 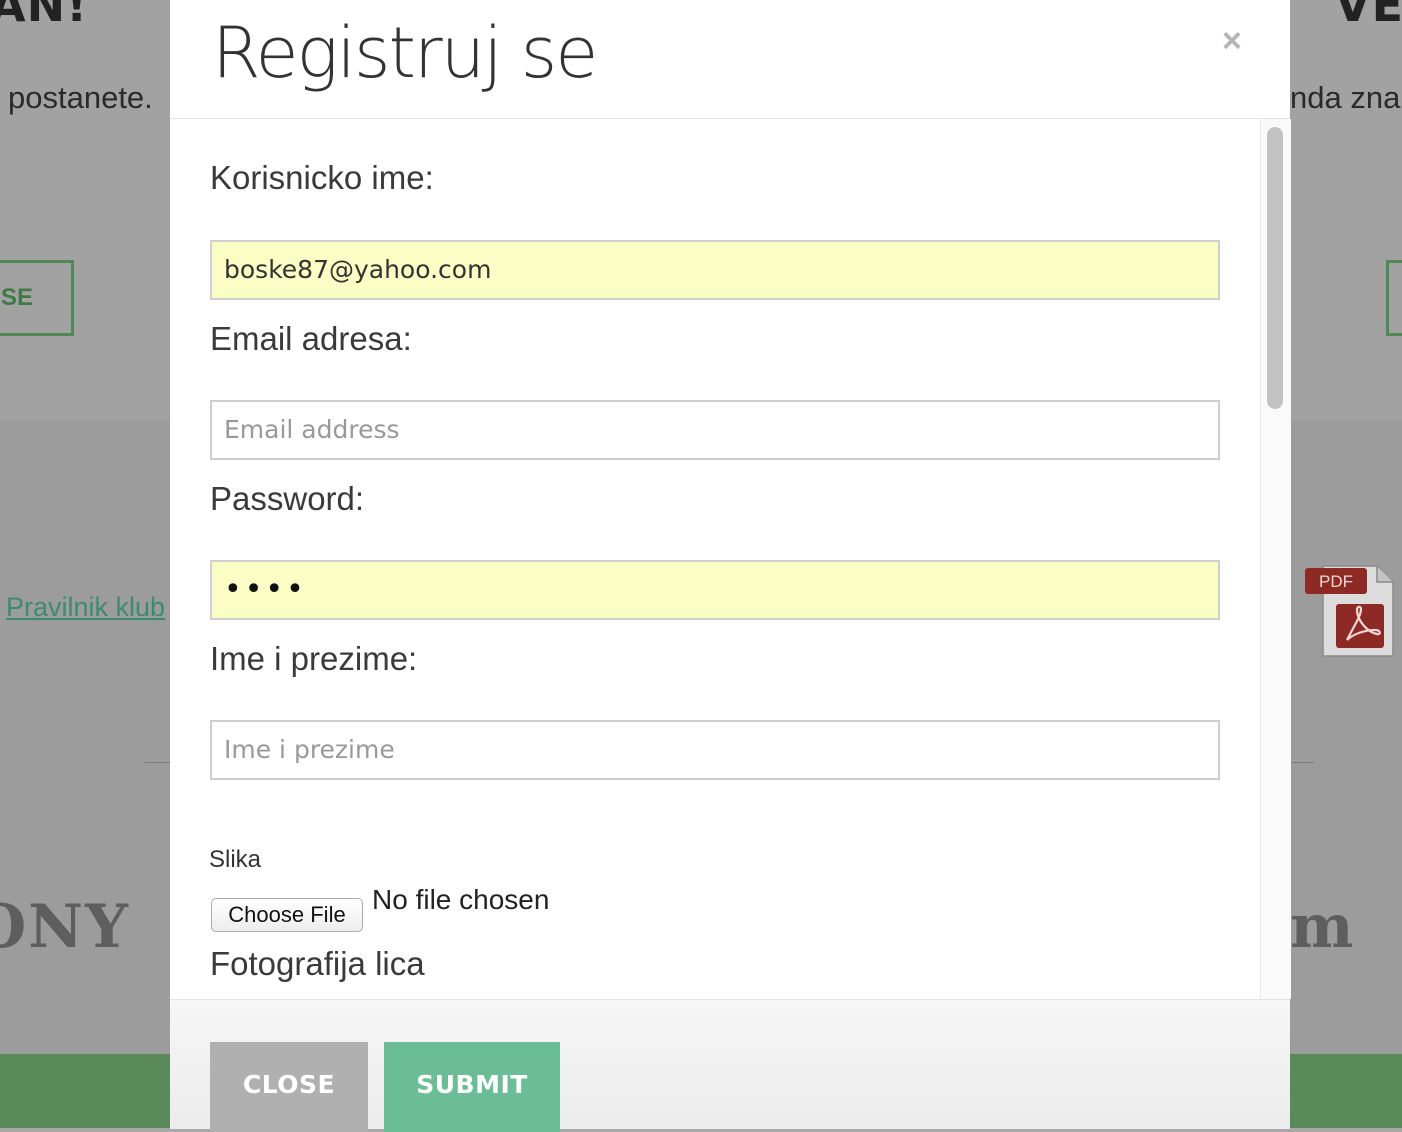 I want to click on submit-button: SUBMIT, so click(x=472, y=1087).